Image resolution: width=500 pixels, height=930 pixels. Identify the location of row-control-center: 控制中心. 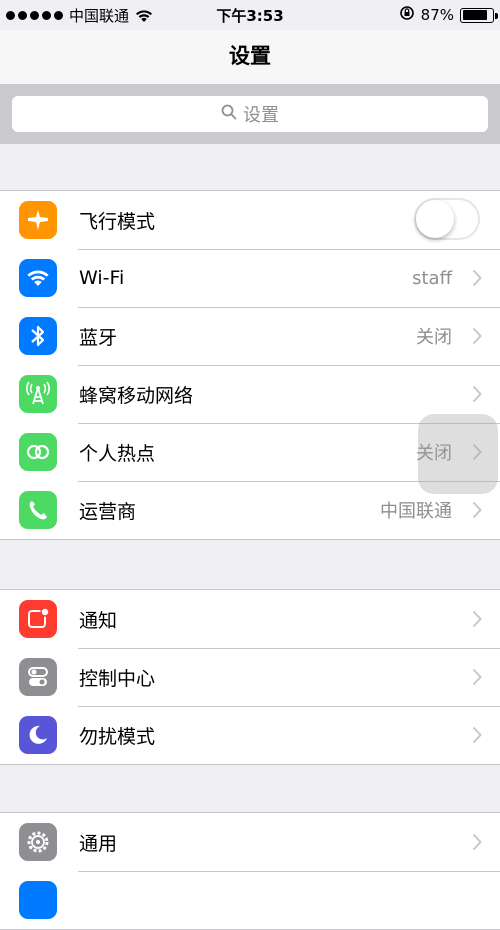
(250, 677).